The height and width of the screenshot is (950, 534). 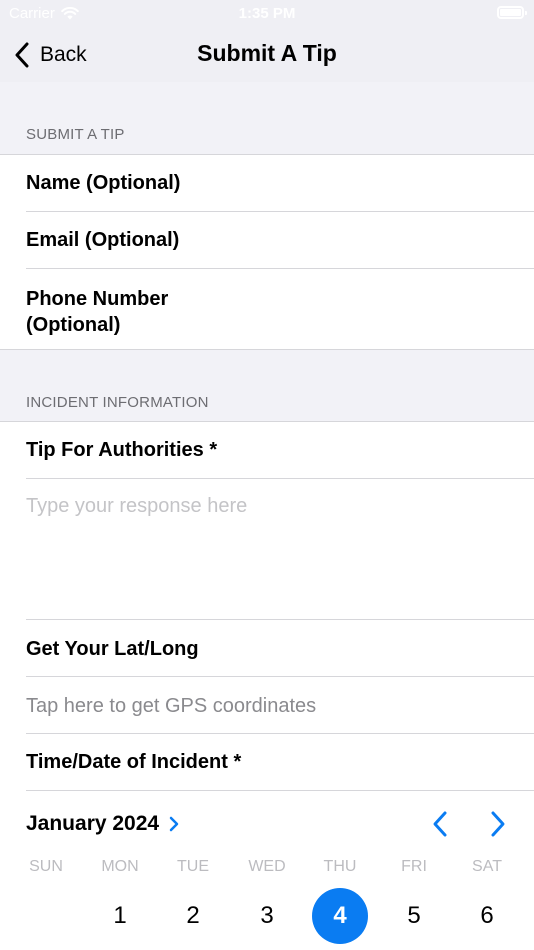 What do you see at coordinates (134, 762) in the screenshot?
I see `datetime-label: Time/Date of Incident *` at bounding box center [134, 762].